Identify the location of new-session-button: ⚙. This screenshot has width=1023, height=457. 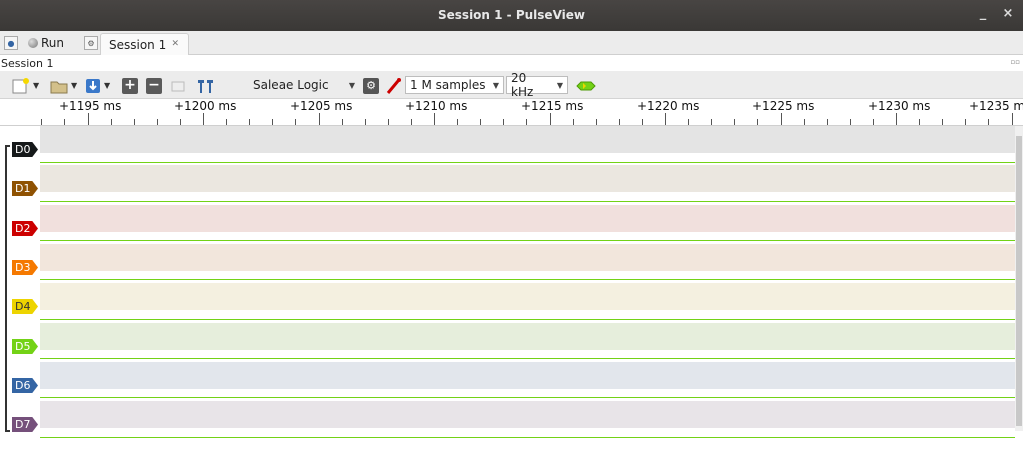
(91, 43).